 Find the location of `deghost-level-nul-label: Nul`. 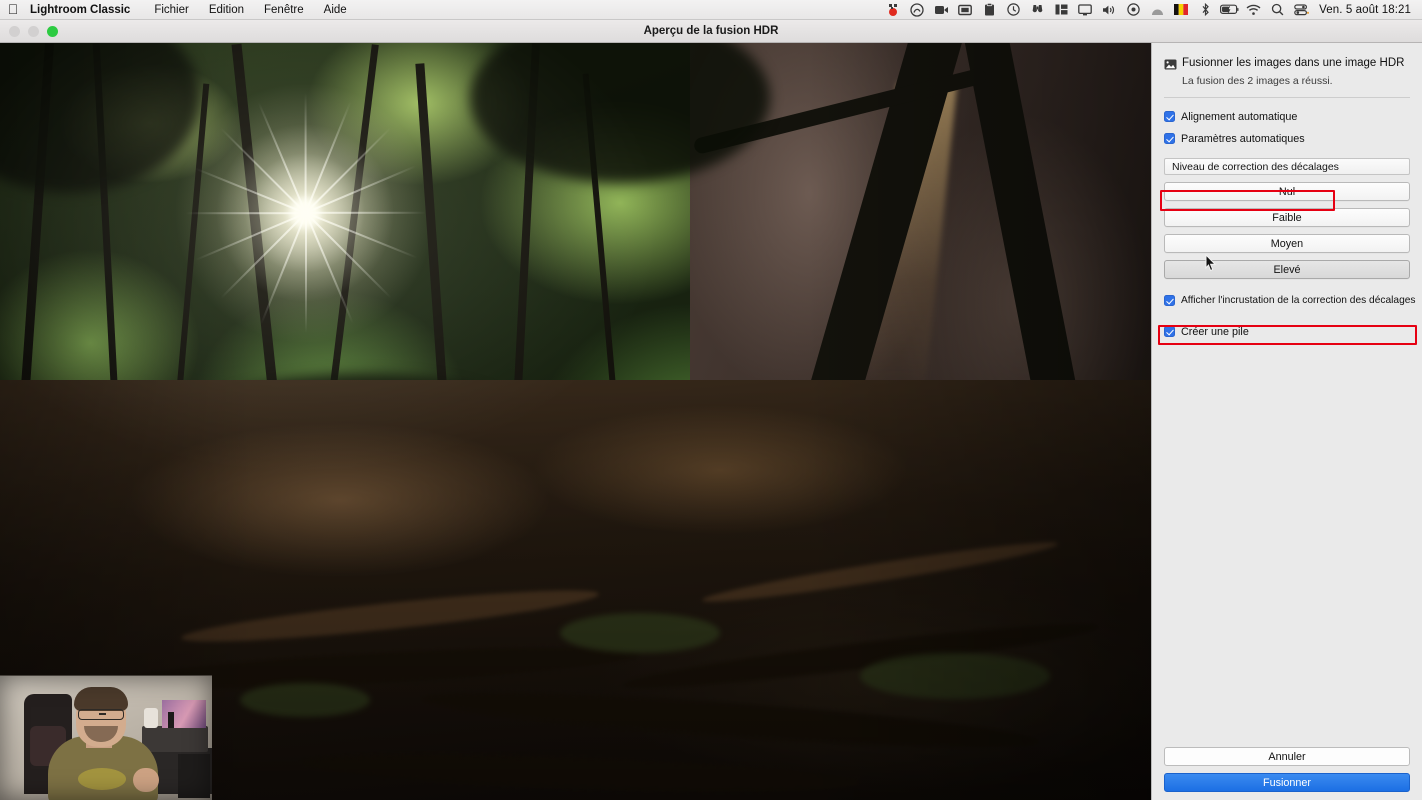

deghost-level-nul-label: Nul is located at coordinates (1287, 191).